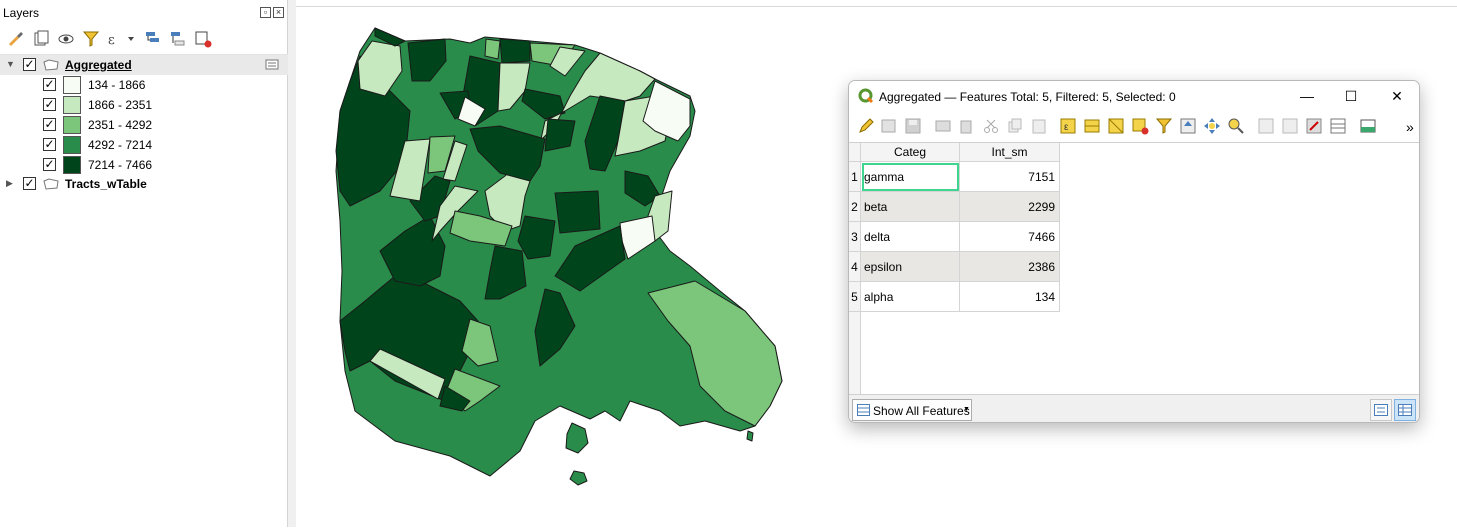  What do you see at coordinates (144, 145) in the screenshot?
I see `legend-item: ✓ 4292 - 7214` at bounding box center [144, 145].